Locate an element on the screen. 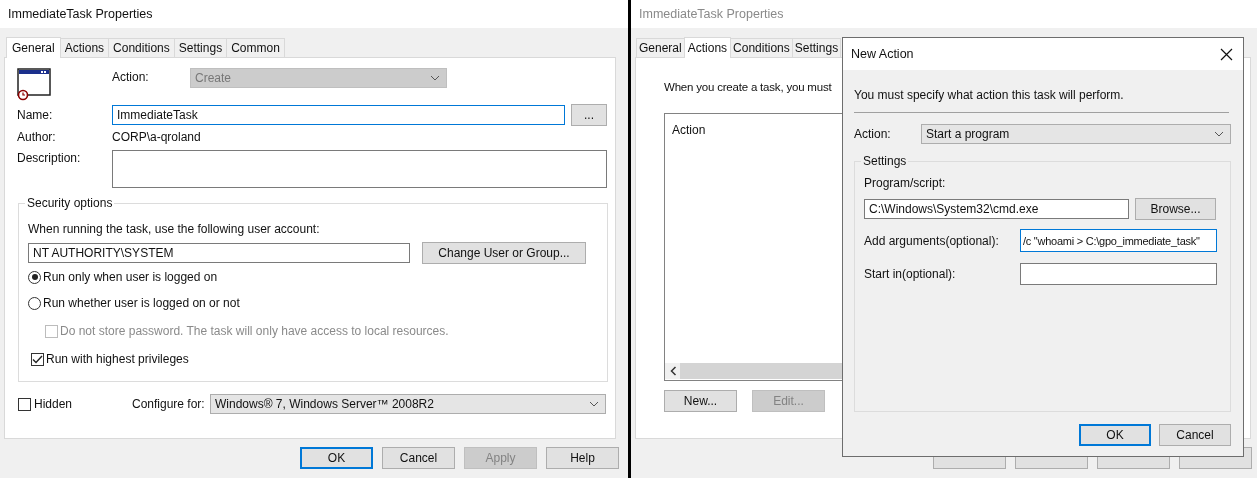 Image resolution: width=1257 pixels, height=478 pixels. field-label: Configure for: is located at coordinates (169, 404).